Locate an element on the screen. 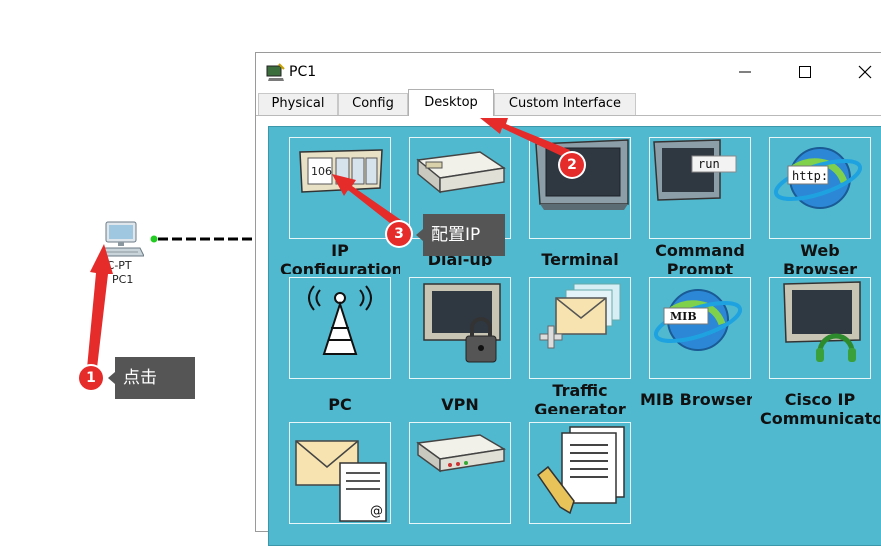 This screenshot has height=546, width=881. text-editor-tile is located at coordinates (580, 473).